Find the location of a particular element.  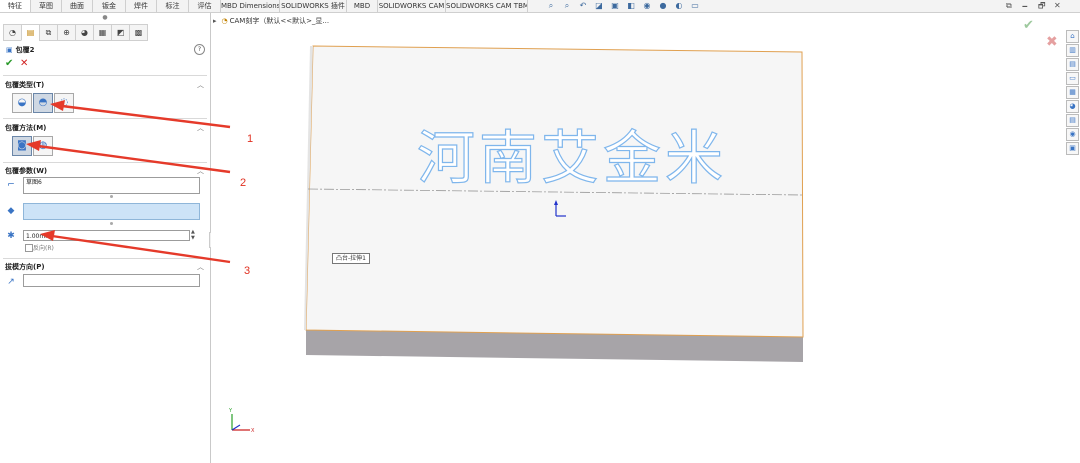

file-explorer-icon: ▭ is located at coordinates (1072, 78).